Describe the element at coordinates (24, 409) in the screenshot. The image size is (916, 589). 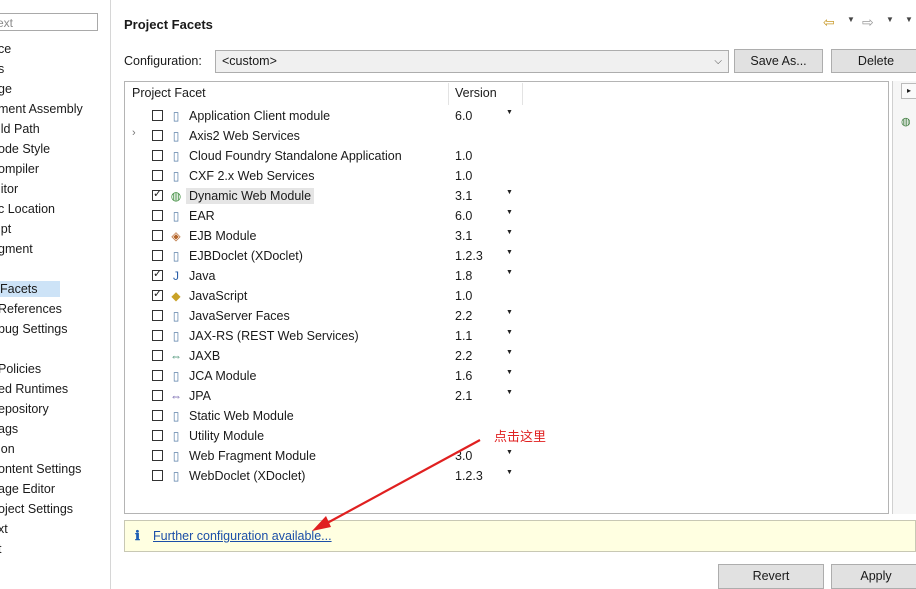
I see `nav-item: epository` at that location.